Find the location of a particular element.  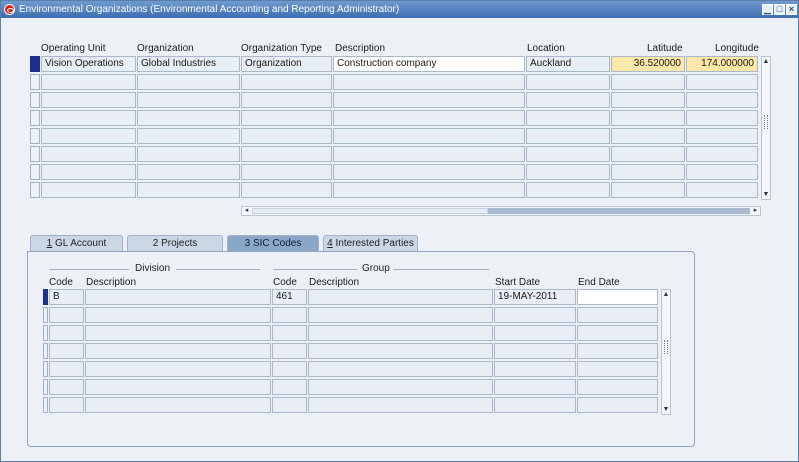

longitude-field: 174.000000 is located at coordinates (722, 64).